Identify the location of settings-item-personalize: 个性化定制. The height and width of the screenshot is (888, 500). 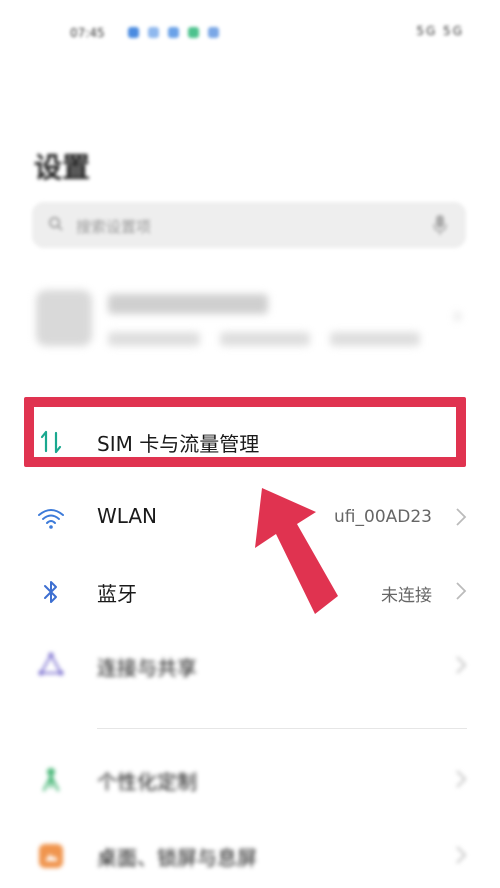
(250, 779).